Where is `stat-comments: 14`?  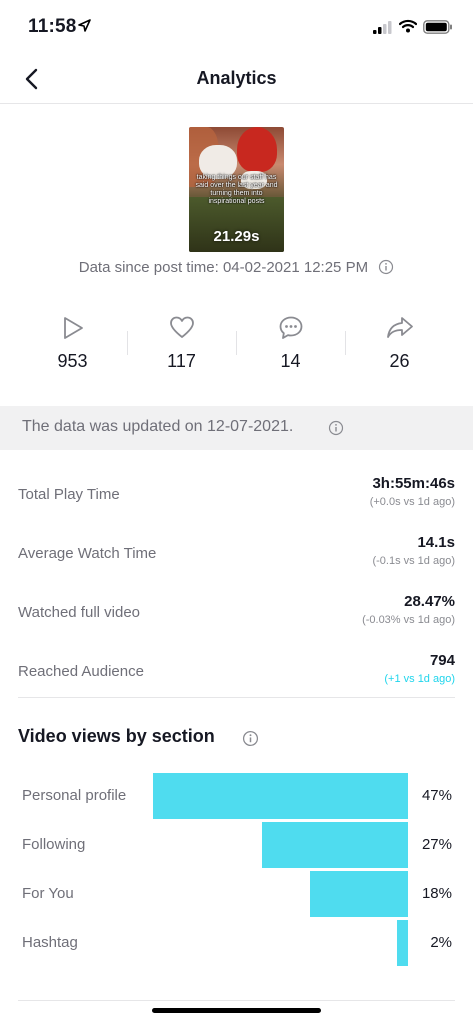 stat-comments: 14 is located at coordinates (290, 345).